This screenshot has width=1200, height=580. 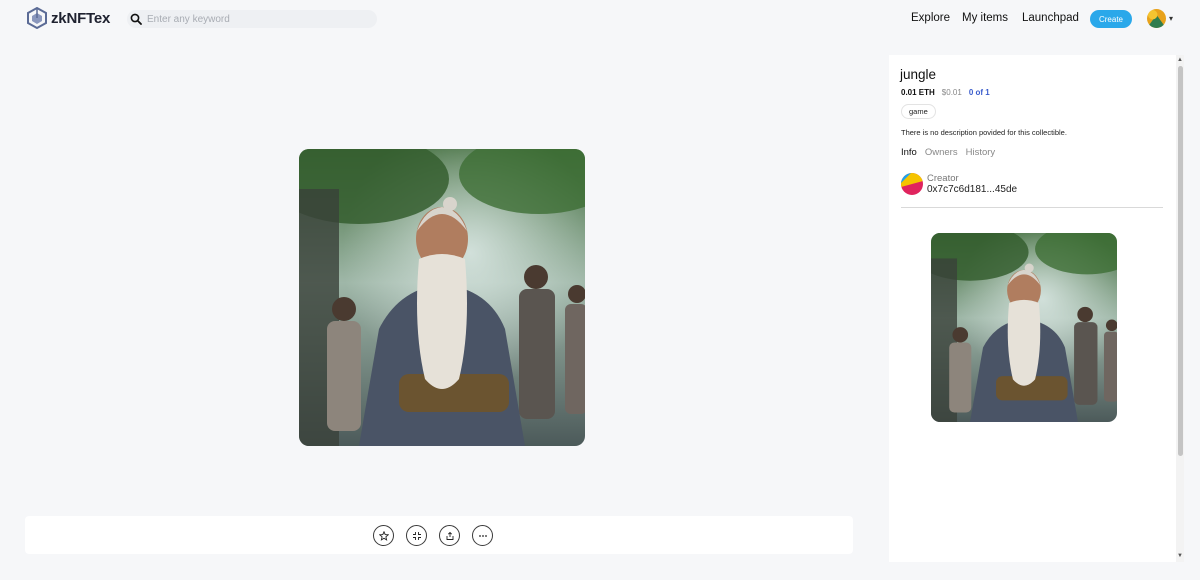 What do you see at coordinates (979, 92) in the screenshot?
I see `edition-count: 0 of 1` at bounding box center [979, 92].